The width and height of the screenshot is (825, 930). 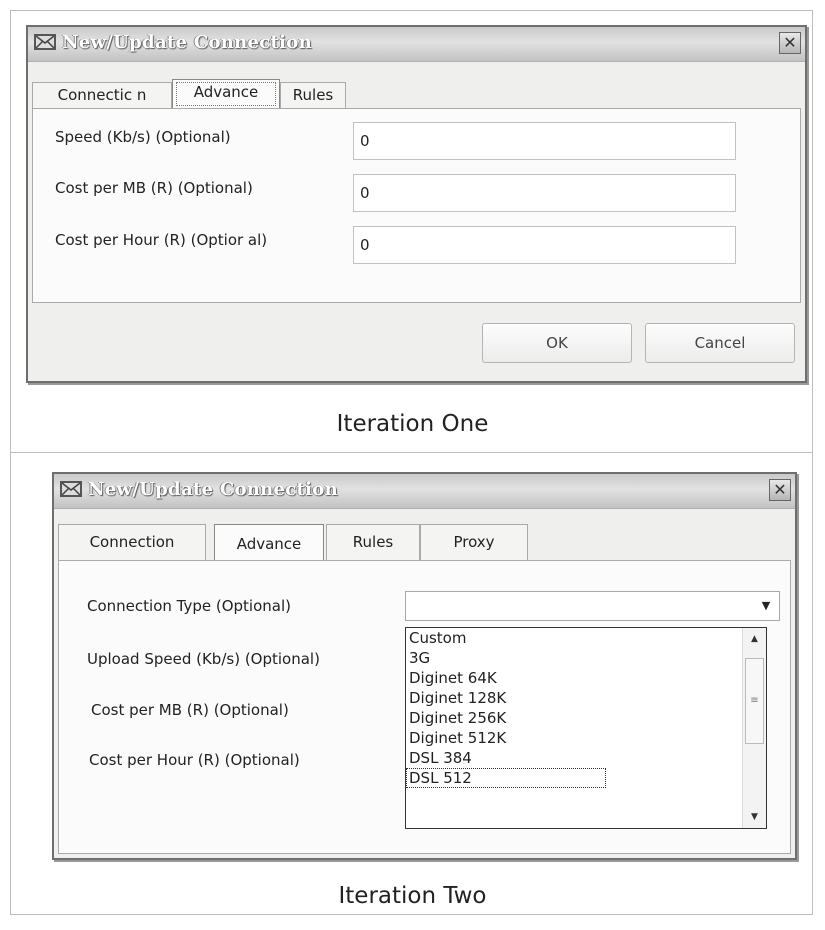 I want to click on tab-label: Connectic n, so click(x=102, y=95).